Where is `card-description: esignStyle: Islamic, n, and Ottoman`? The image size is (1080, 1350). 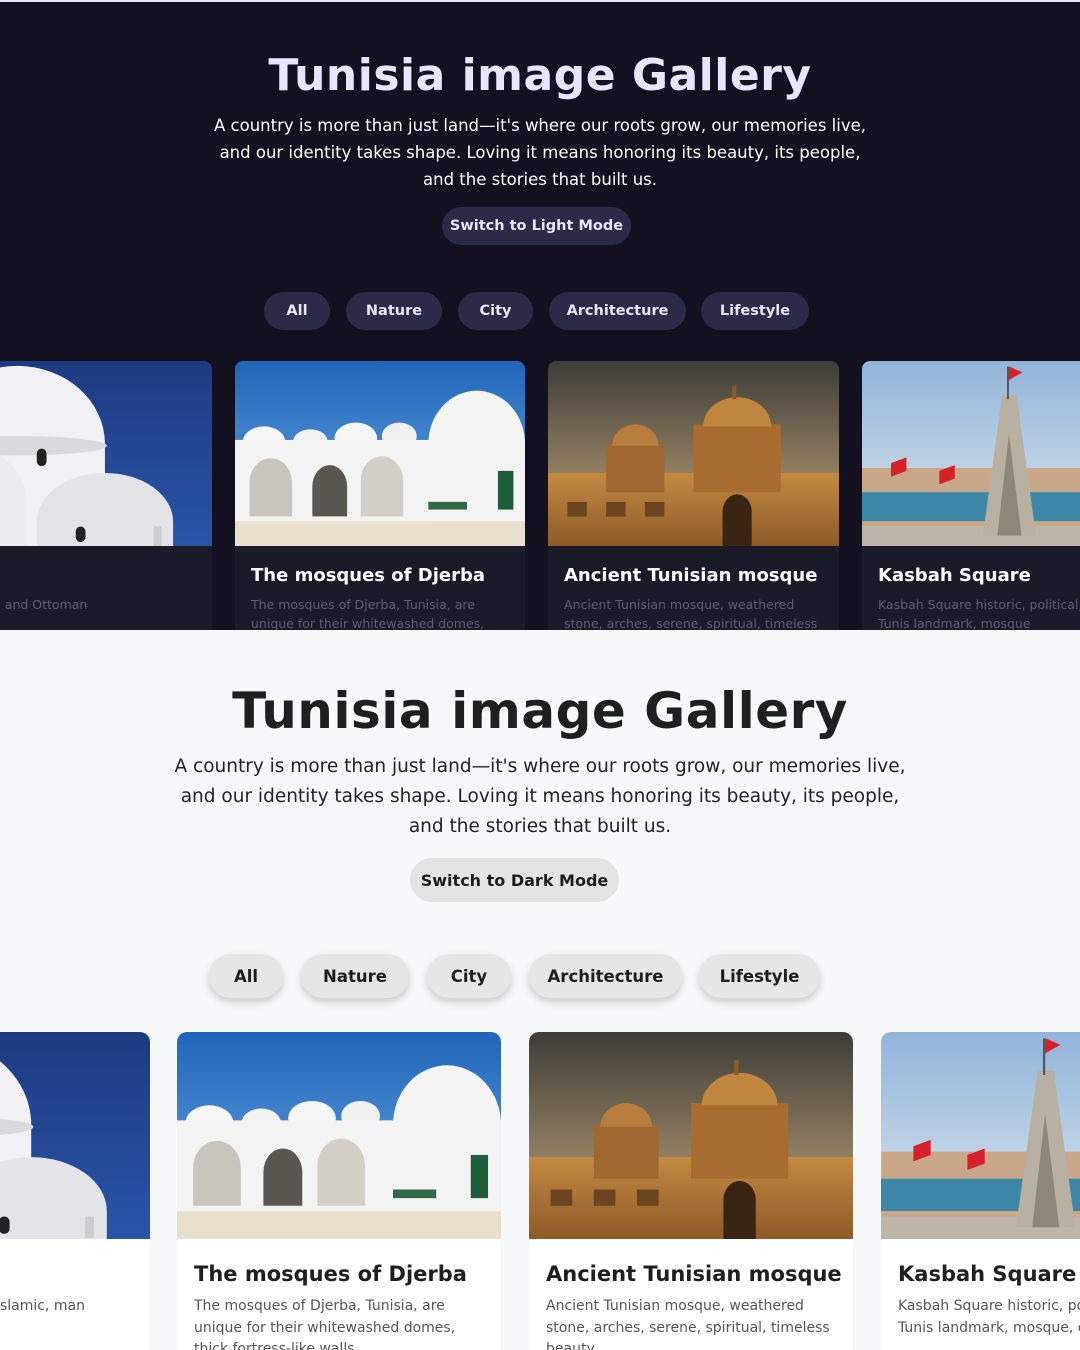 card-description: esignStyle: Islamic, n, and Ottoman is located at coordinates (44, 604).